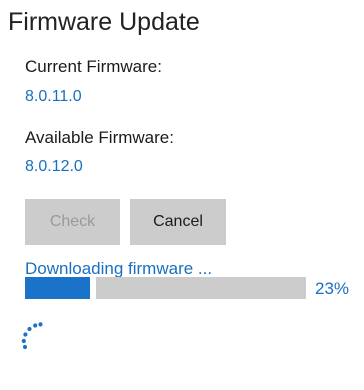 This screenshot has height=390, width=364. Describe the element at coordinates (93, 66) in the screenshot. I see `current-firmware-label: Current Firmware:` at that location.